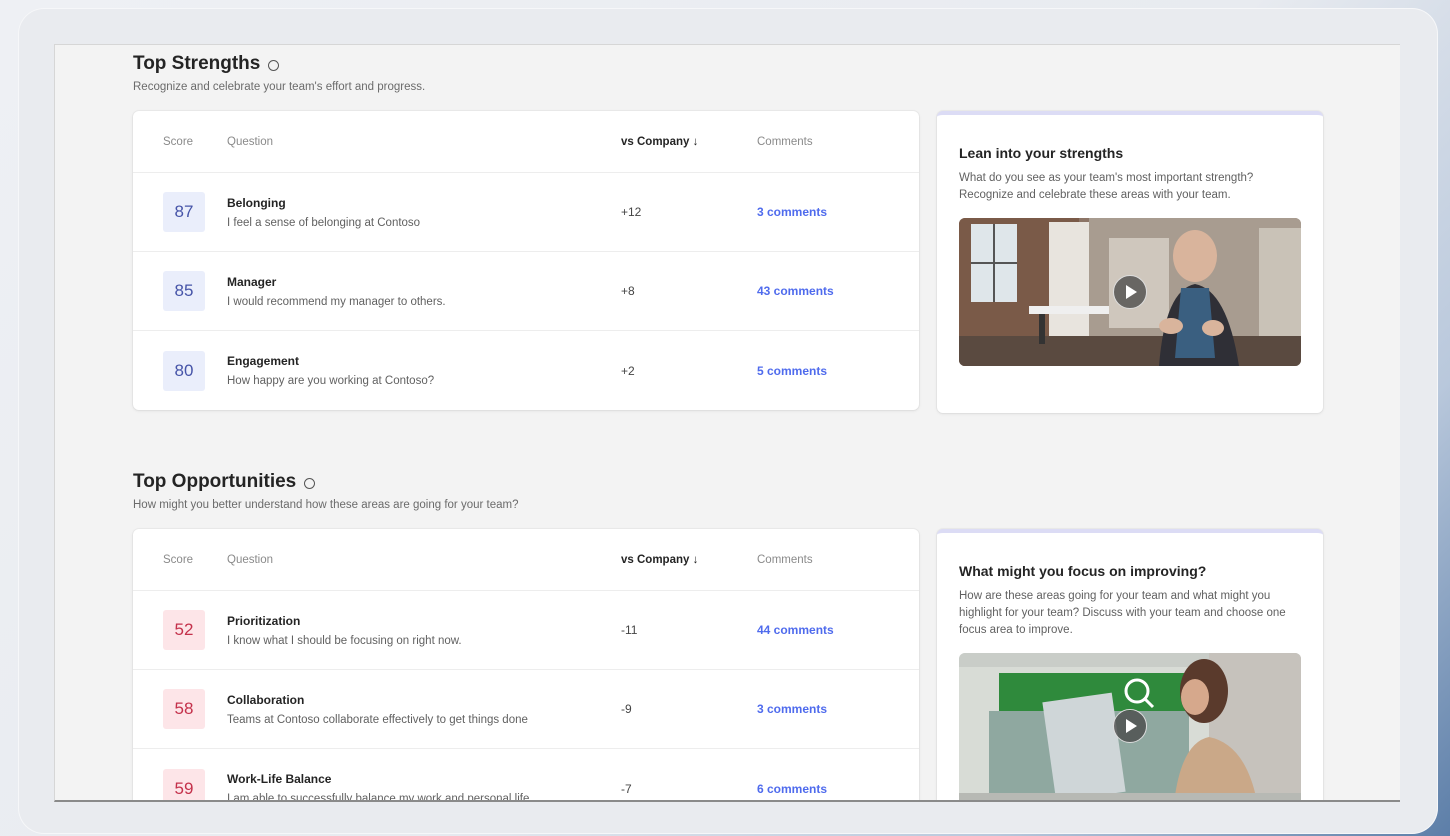 This screenshot has height=836, width=1450. What do you see at coordinates (184, 630) in the screenshot?
I see `score-badge: 52` at bounding box center [184, 630].